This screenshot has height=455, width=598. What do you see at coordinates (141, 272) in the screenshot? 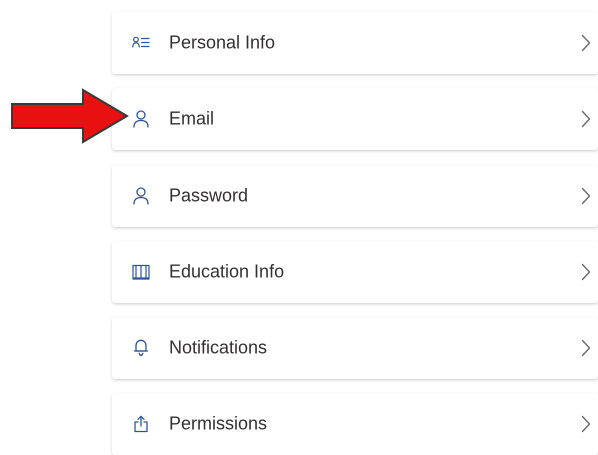
I see `book-icon` at bounding box center [141, 272].